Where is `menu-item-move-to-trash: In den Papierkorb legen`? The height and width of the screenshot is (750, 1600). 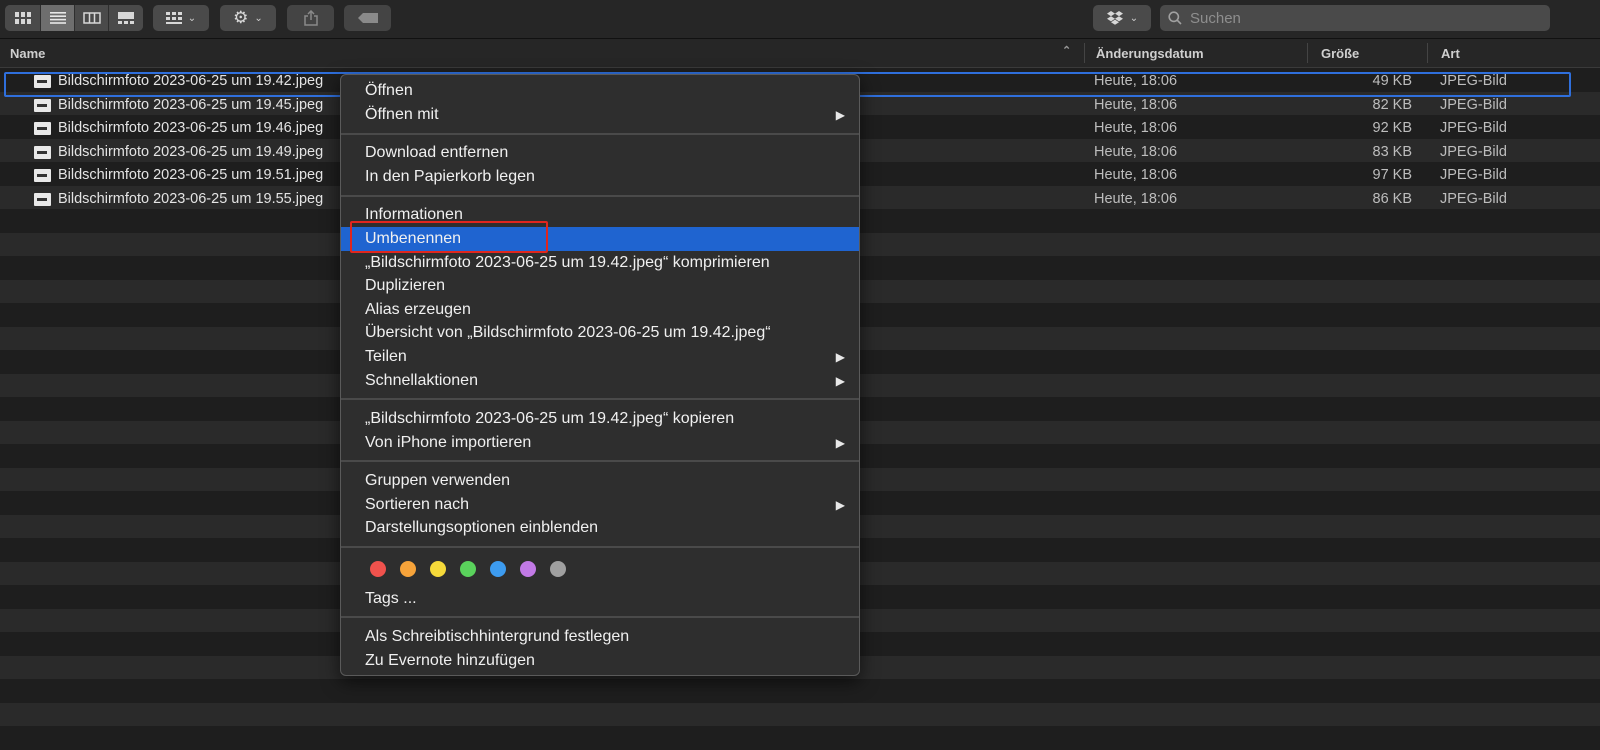
menu-item-move-to-trash: In den Papierkorb legen is located at coordinates (600, 177).